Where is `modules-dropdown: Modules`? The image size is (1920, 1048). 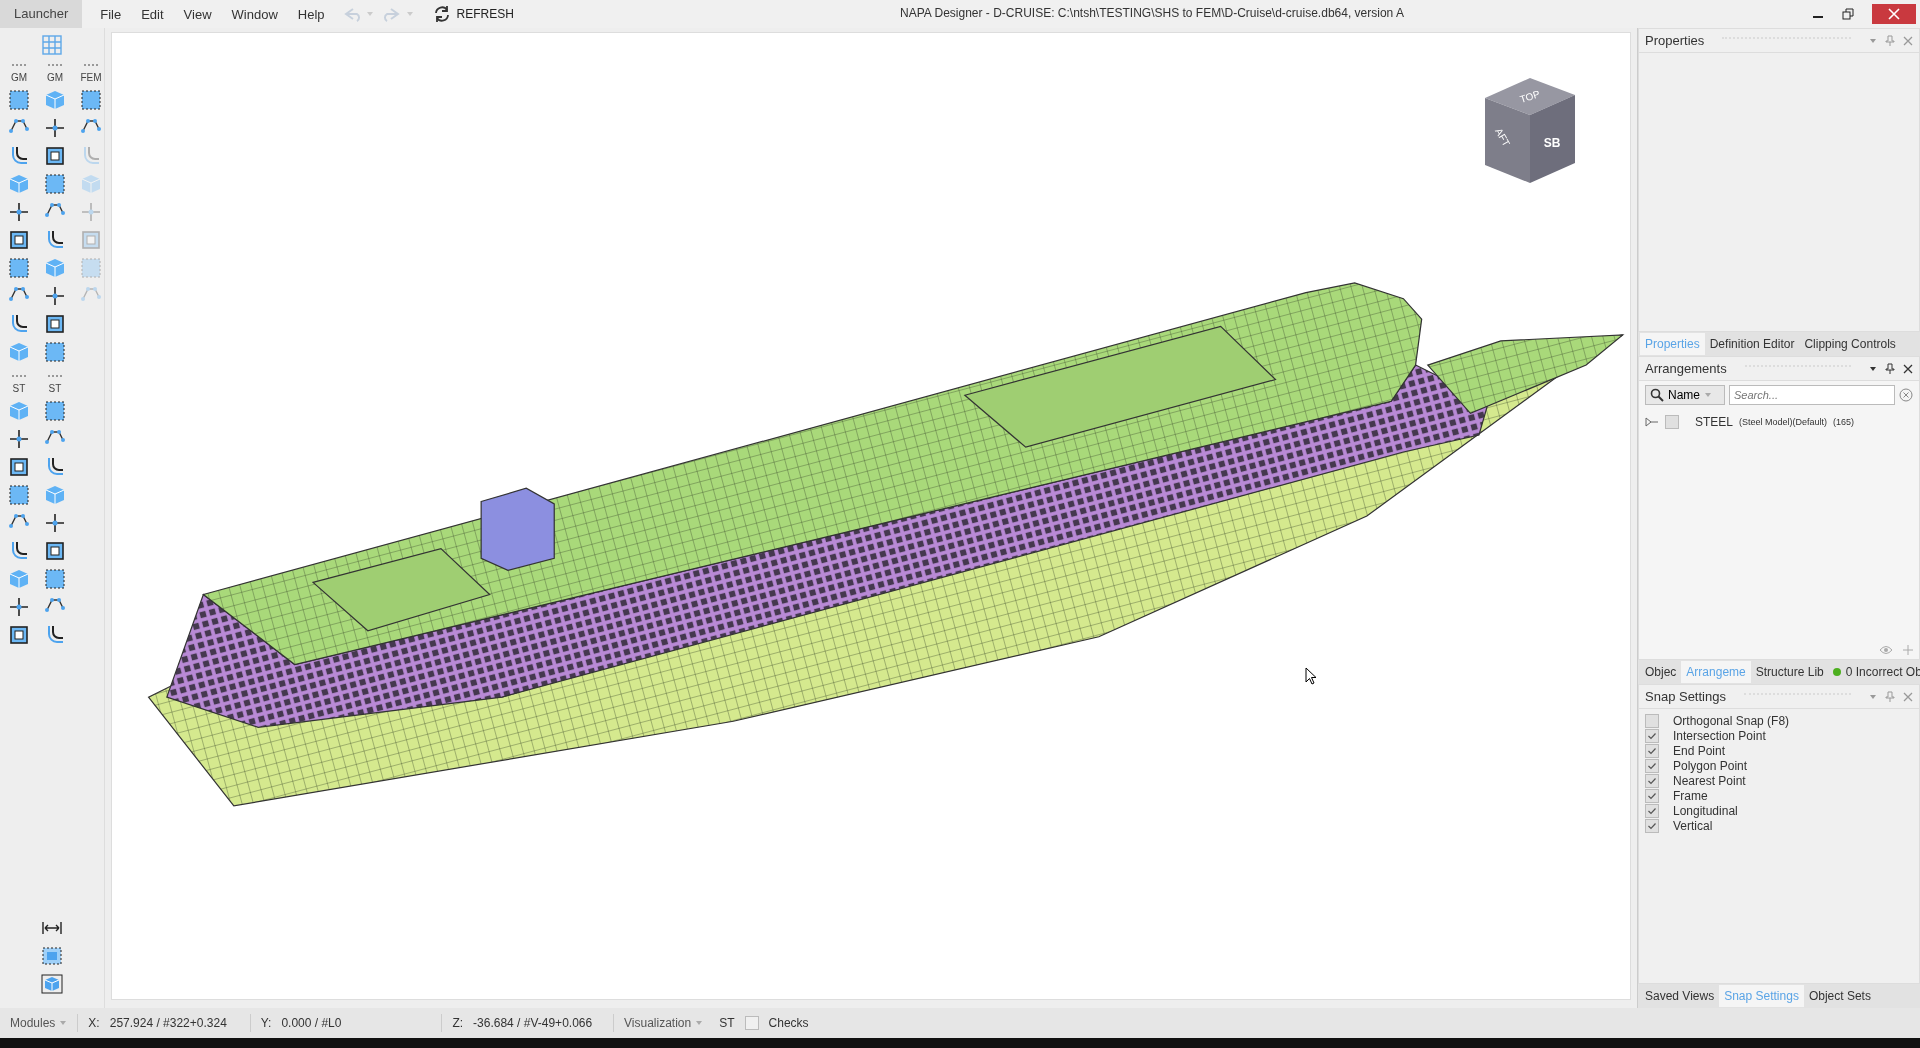
modules-dropdown: Modules is located at coordinates (39, 1023).